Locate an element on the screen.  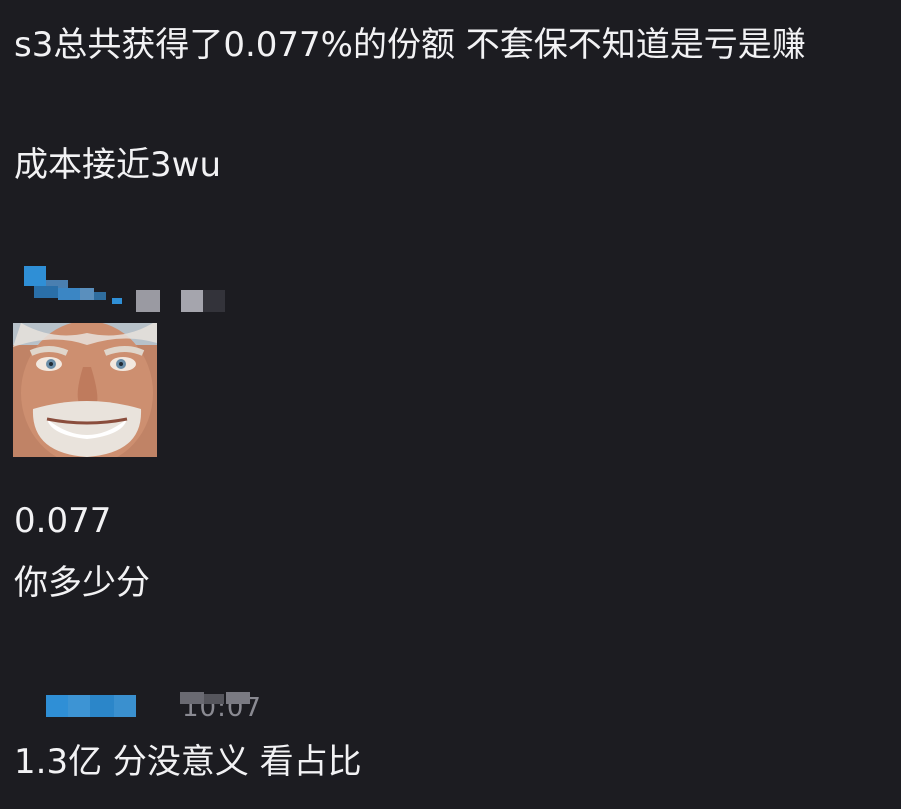
face-image is located at coordinates (85, 390).